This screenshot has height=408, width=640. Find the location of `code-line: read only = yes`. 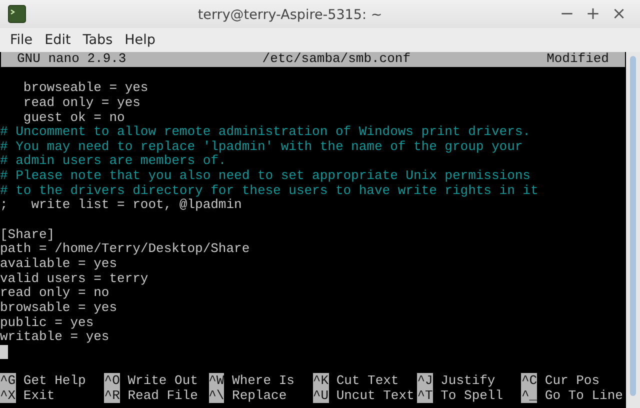

code-line: read only = yes is located at coordinates (81, 102).